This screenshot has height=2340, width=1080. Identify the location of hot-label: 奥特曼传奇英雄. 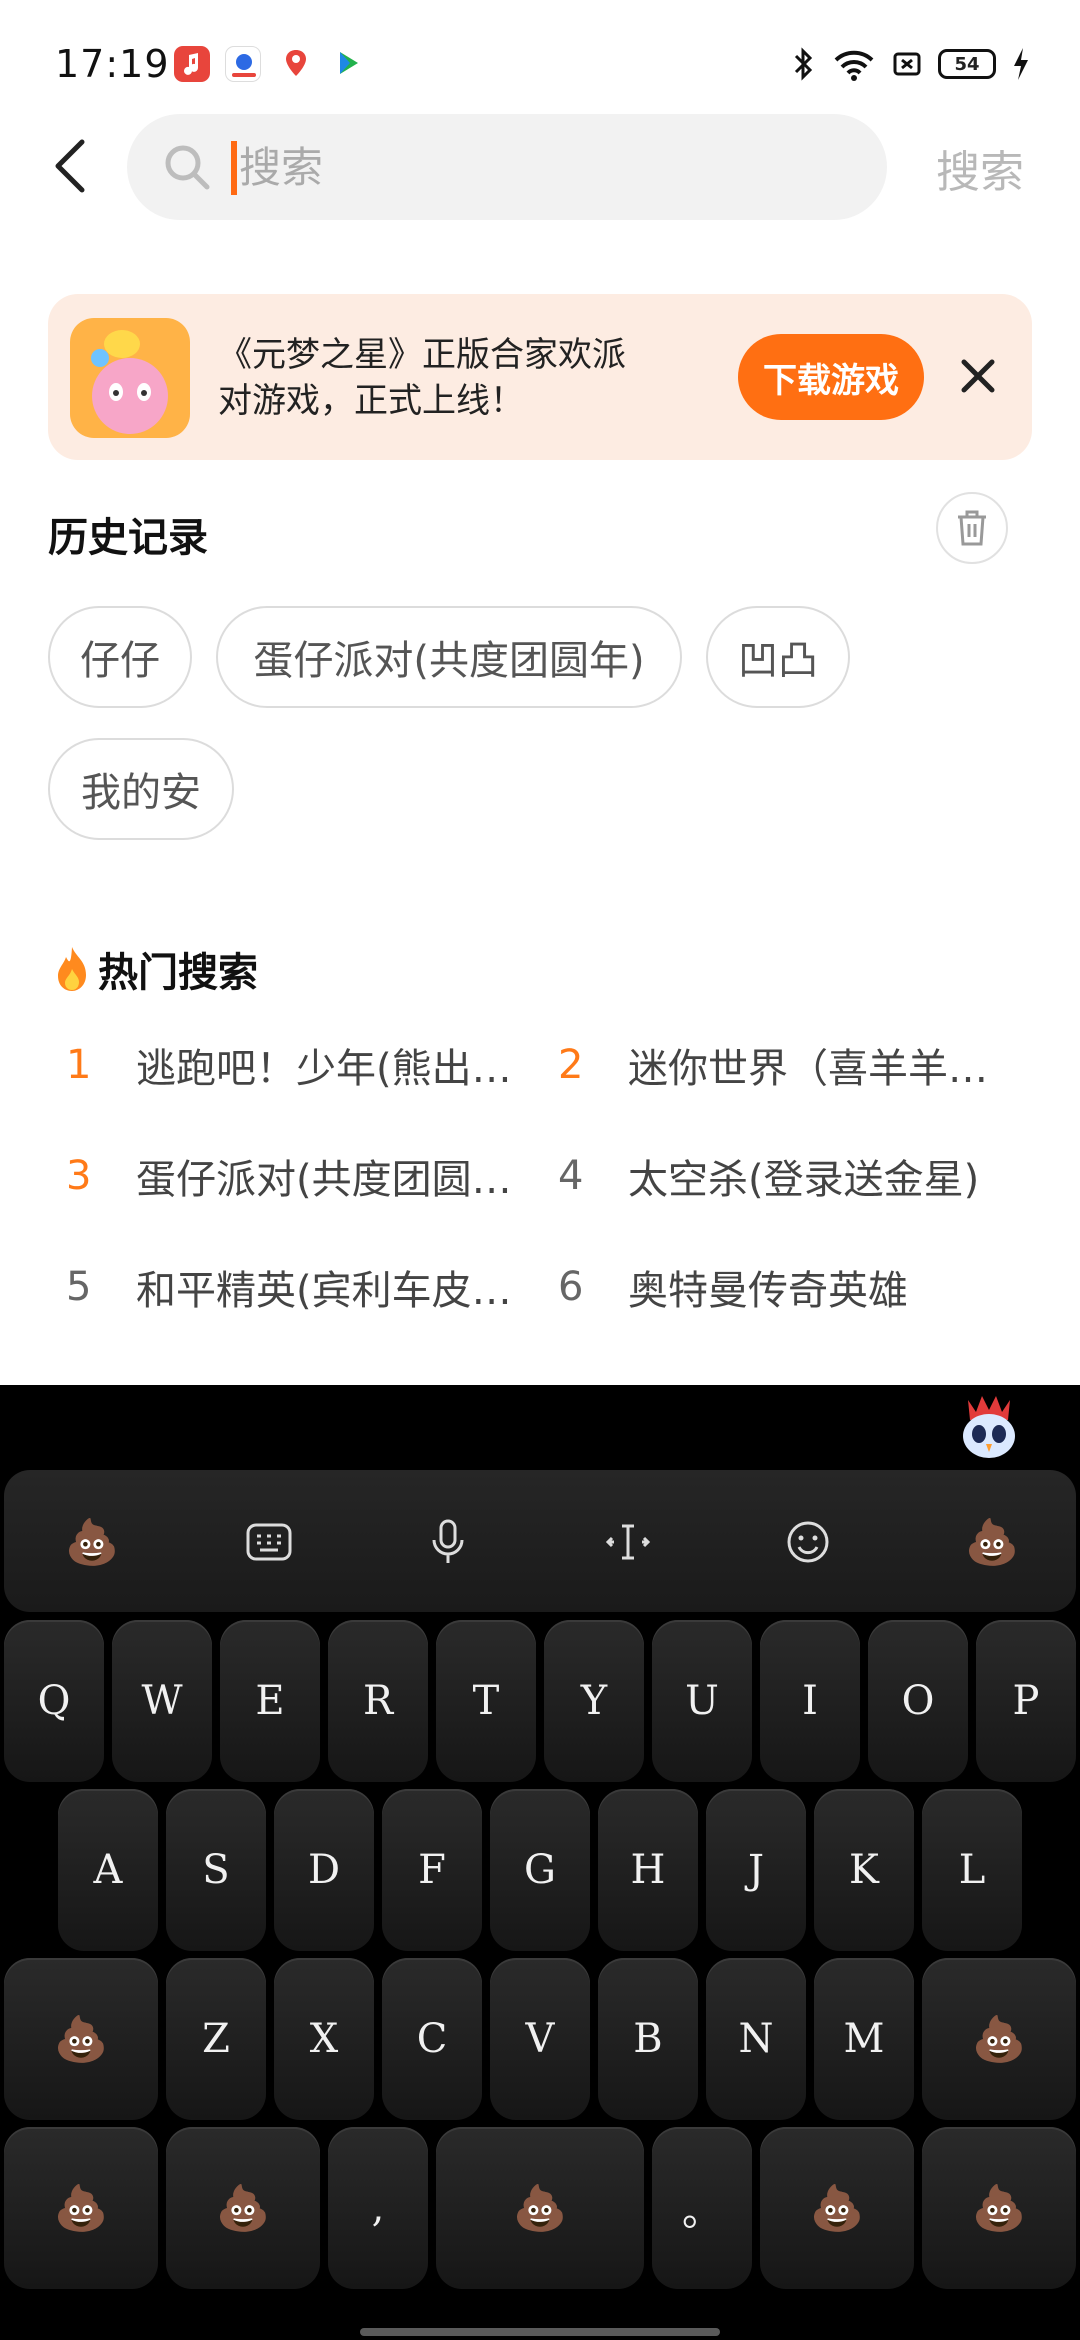
(768, 1291).